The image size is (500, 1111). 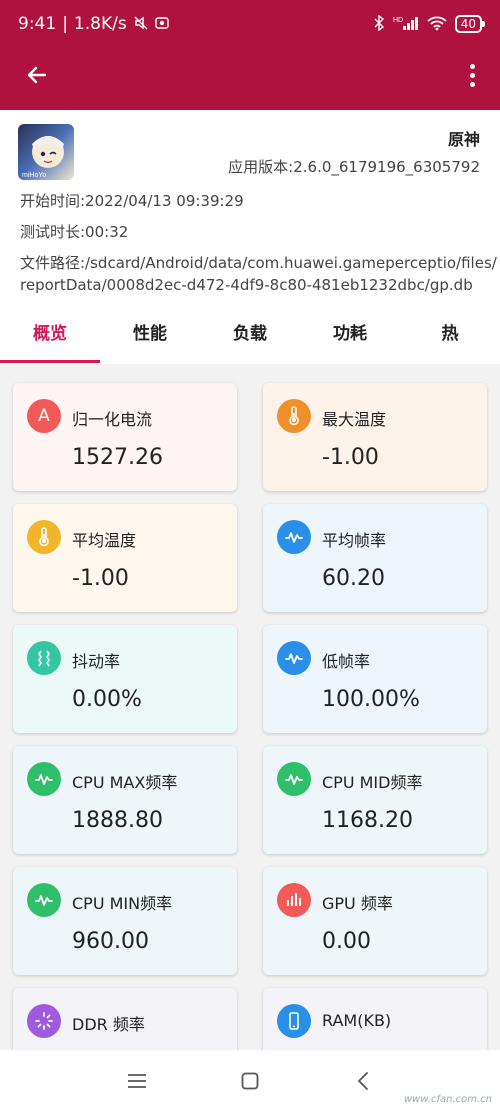 What do you see at coordinates (107, 699) in the screenshot?
I see `metric-value: 0.00%` at bounding box center [107, 699].